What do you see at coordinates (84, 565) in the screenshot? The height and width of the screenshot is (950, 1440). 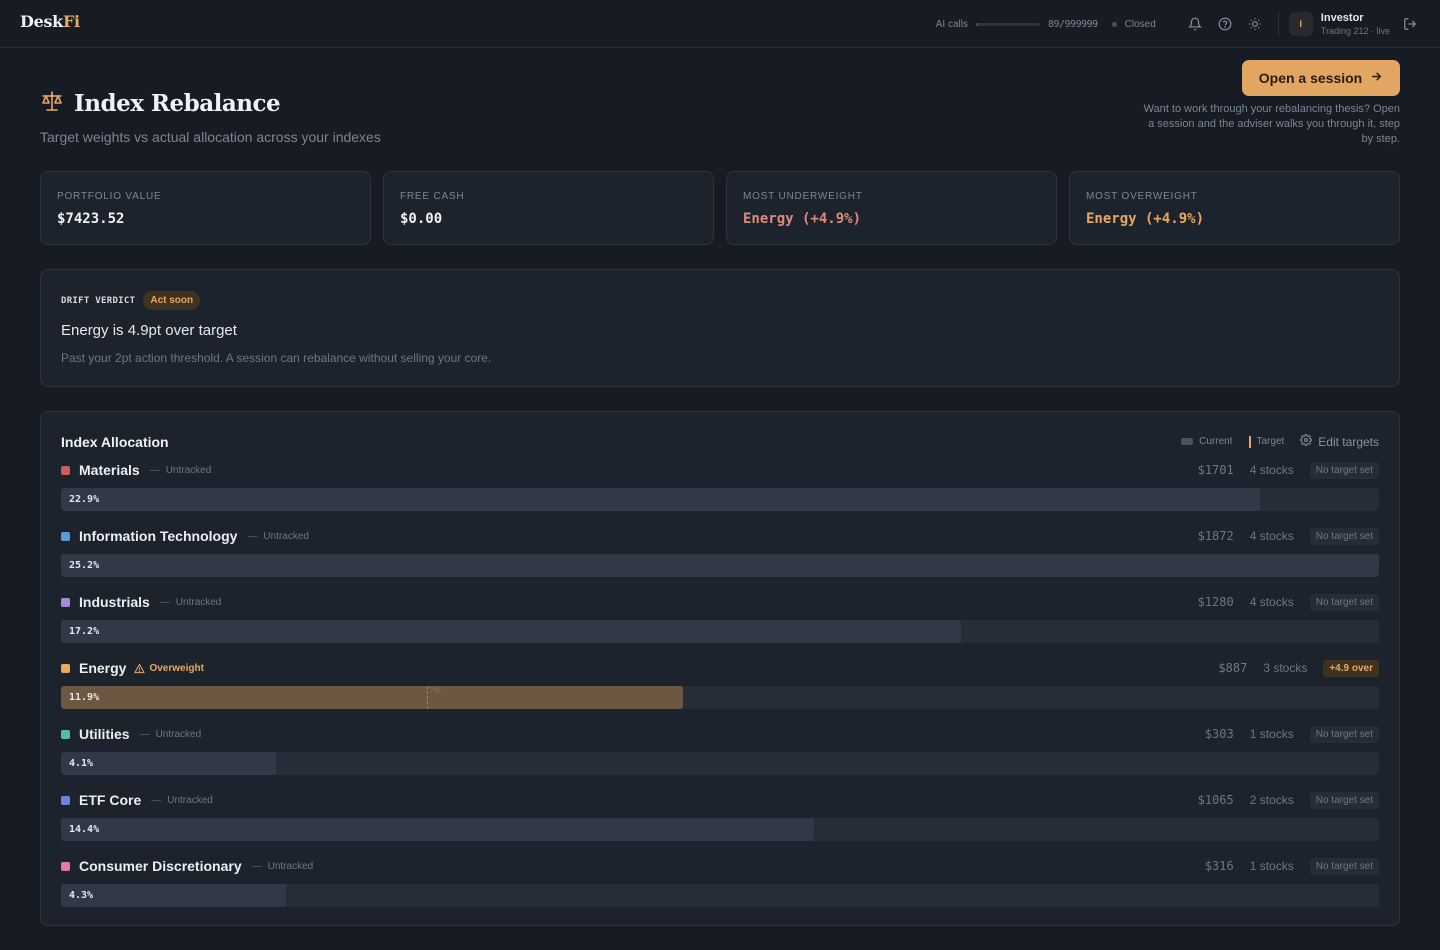 I see `allocation-percent: 25.2%` at bounding box center [84, 565].